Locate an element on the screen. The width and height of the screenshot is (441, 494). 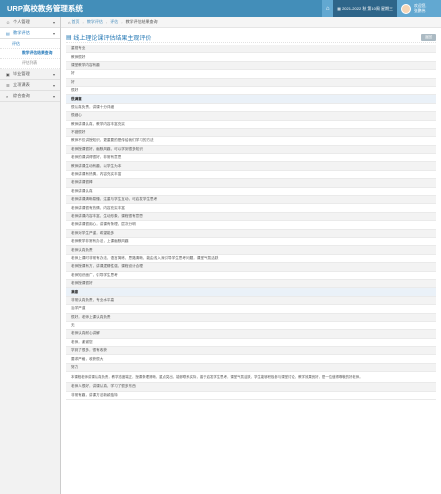
table-row: 很好，老师上课认真负责 is located at coordinates (251, 317).